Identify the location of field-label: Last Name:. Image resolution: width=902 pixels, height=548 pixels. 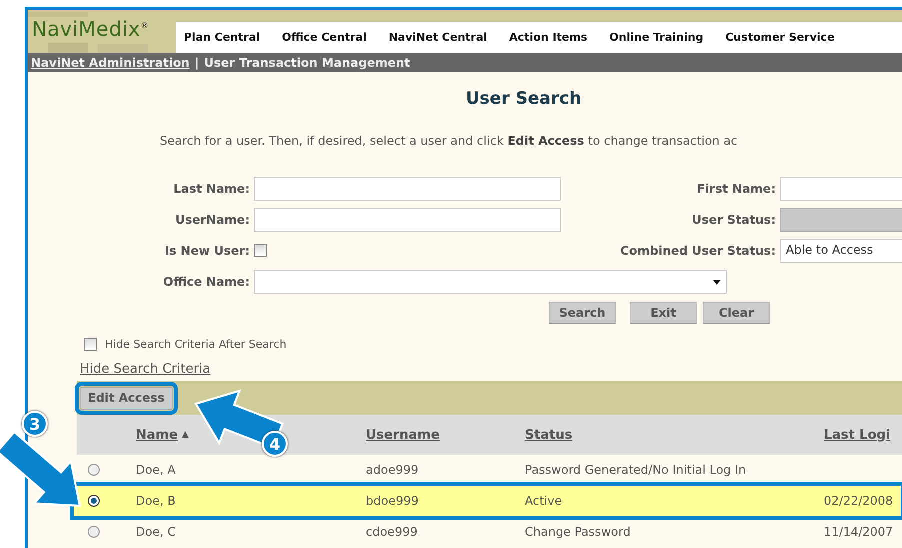
(211, 189).